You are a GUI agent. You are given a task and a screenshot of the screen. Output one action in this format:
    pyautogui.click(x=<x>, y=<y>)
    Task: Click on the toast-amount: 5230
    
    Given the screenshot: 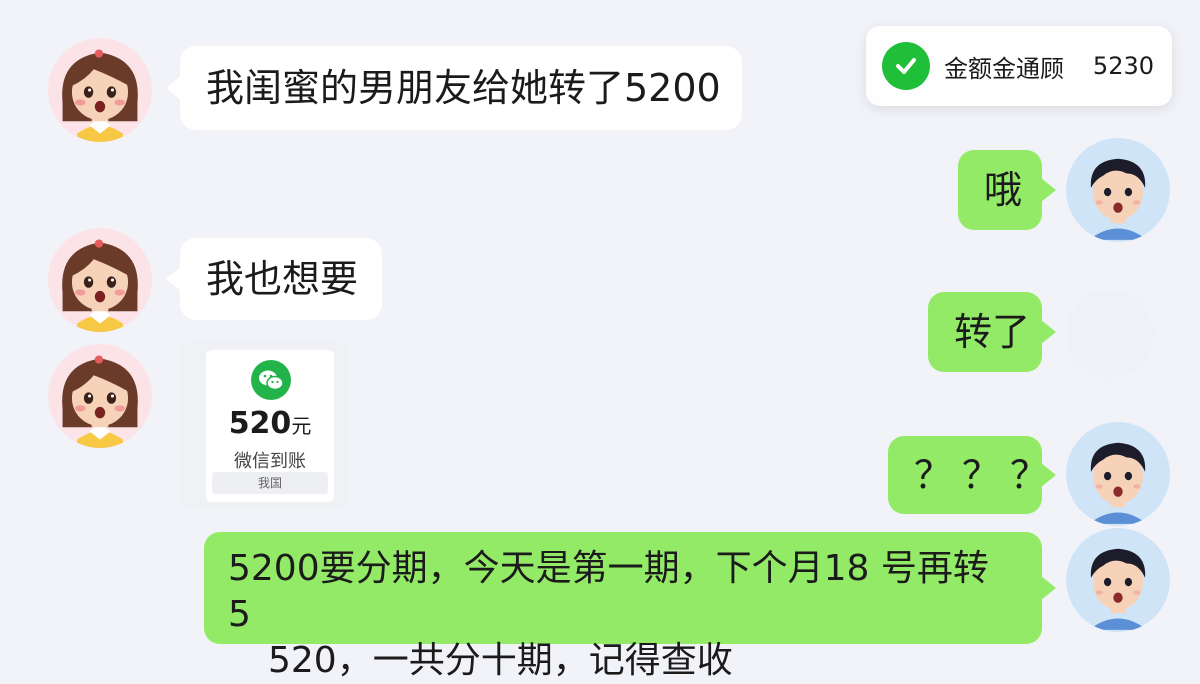 What is the action you would take?
    pyautogui.click(x=1123, y=66)
    